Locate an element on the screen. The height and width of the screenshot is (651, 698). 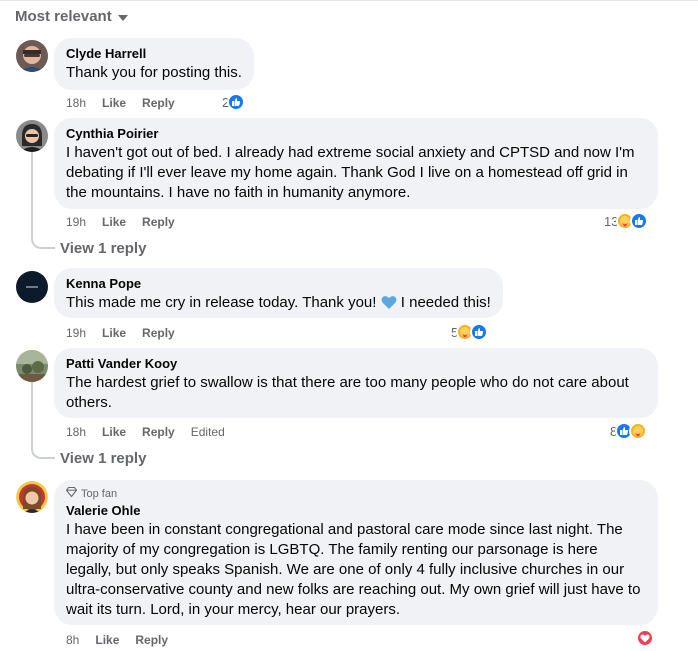
reaction-summary: 2 is located at coordinates (234, 102).